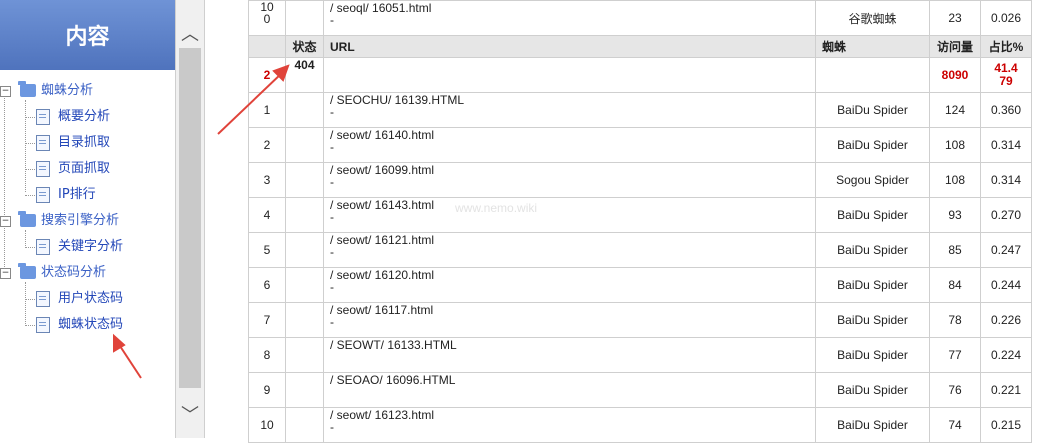 This screenshot has width=1041, height=443. What do you see at coordinates (201, 221) in the screenshot?
I see `annotation-arrows` at bounding box center [201, 221].